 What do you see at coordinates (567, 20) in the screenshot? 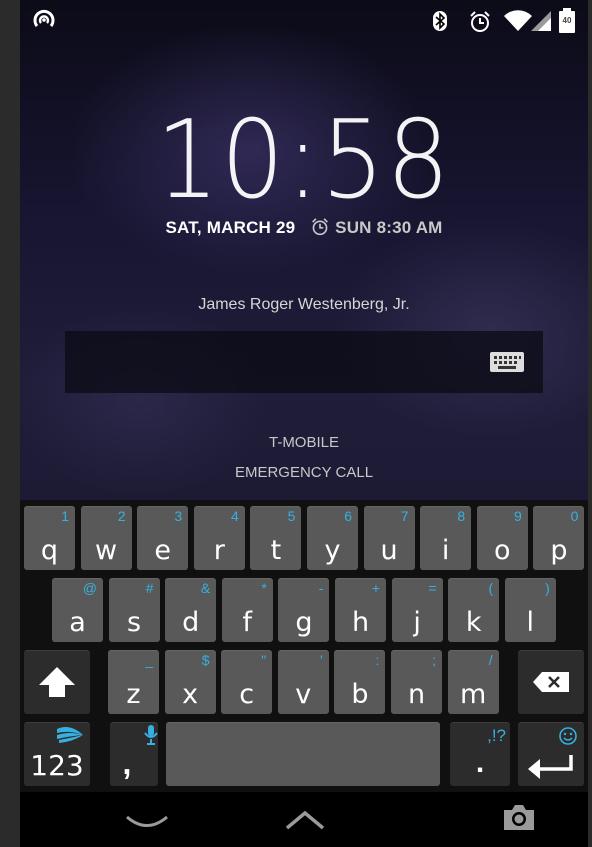
I see `battery-level: 40` at bounding box center [567, 20].